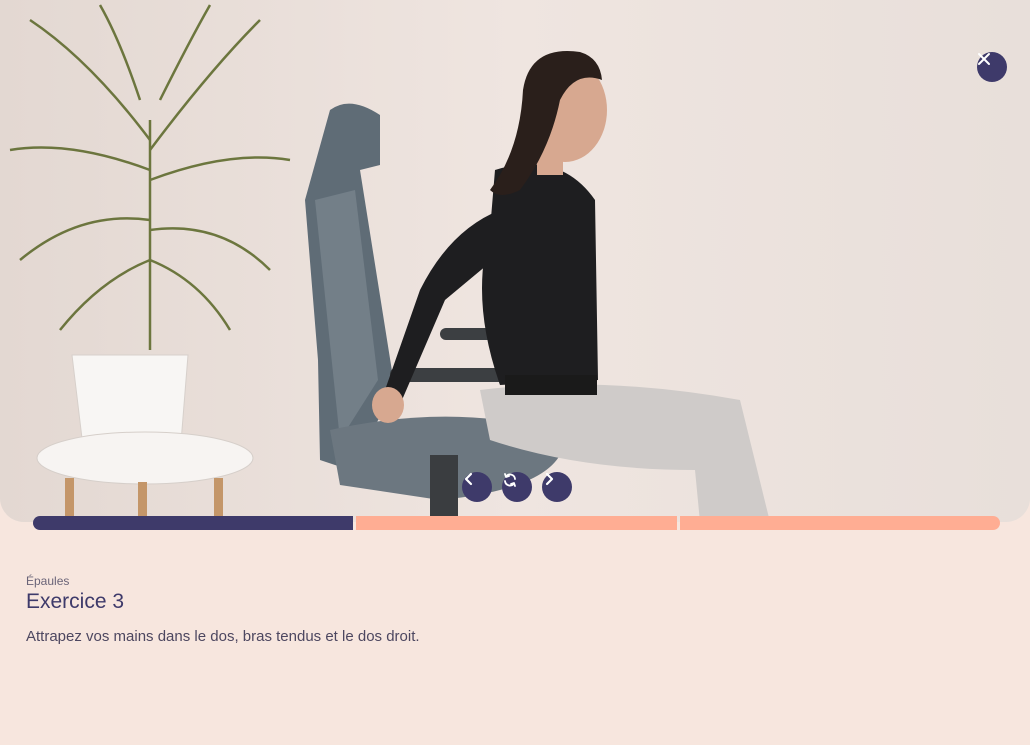 This screenshot has width=1030, height=745. I want to click on exercise-progress, so click(516, 523).